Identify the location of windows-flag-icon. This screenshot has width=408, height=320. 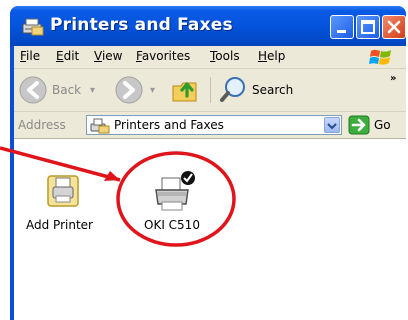
(380, 57).